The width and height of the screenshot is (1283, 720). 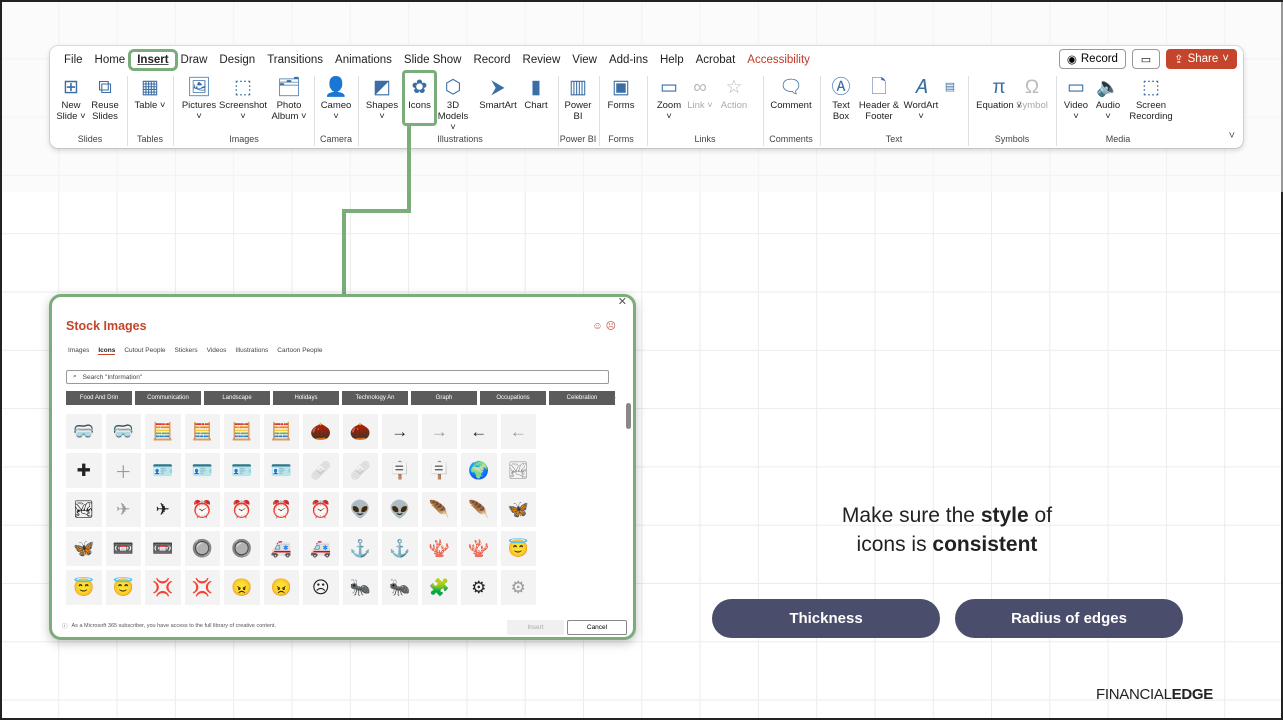 What do you see at coordinates (186, 351) in the screenshot?
I see `tab-stickers: Stickers` at bounding box center [186, 351].